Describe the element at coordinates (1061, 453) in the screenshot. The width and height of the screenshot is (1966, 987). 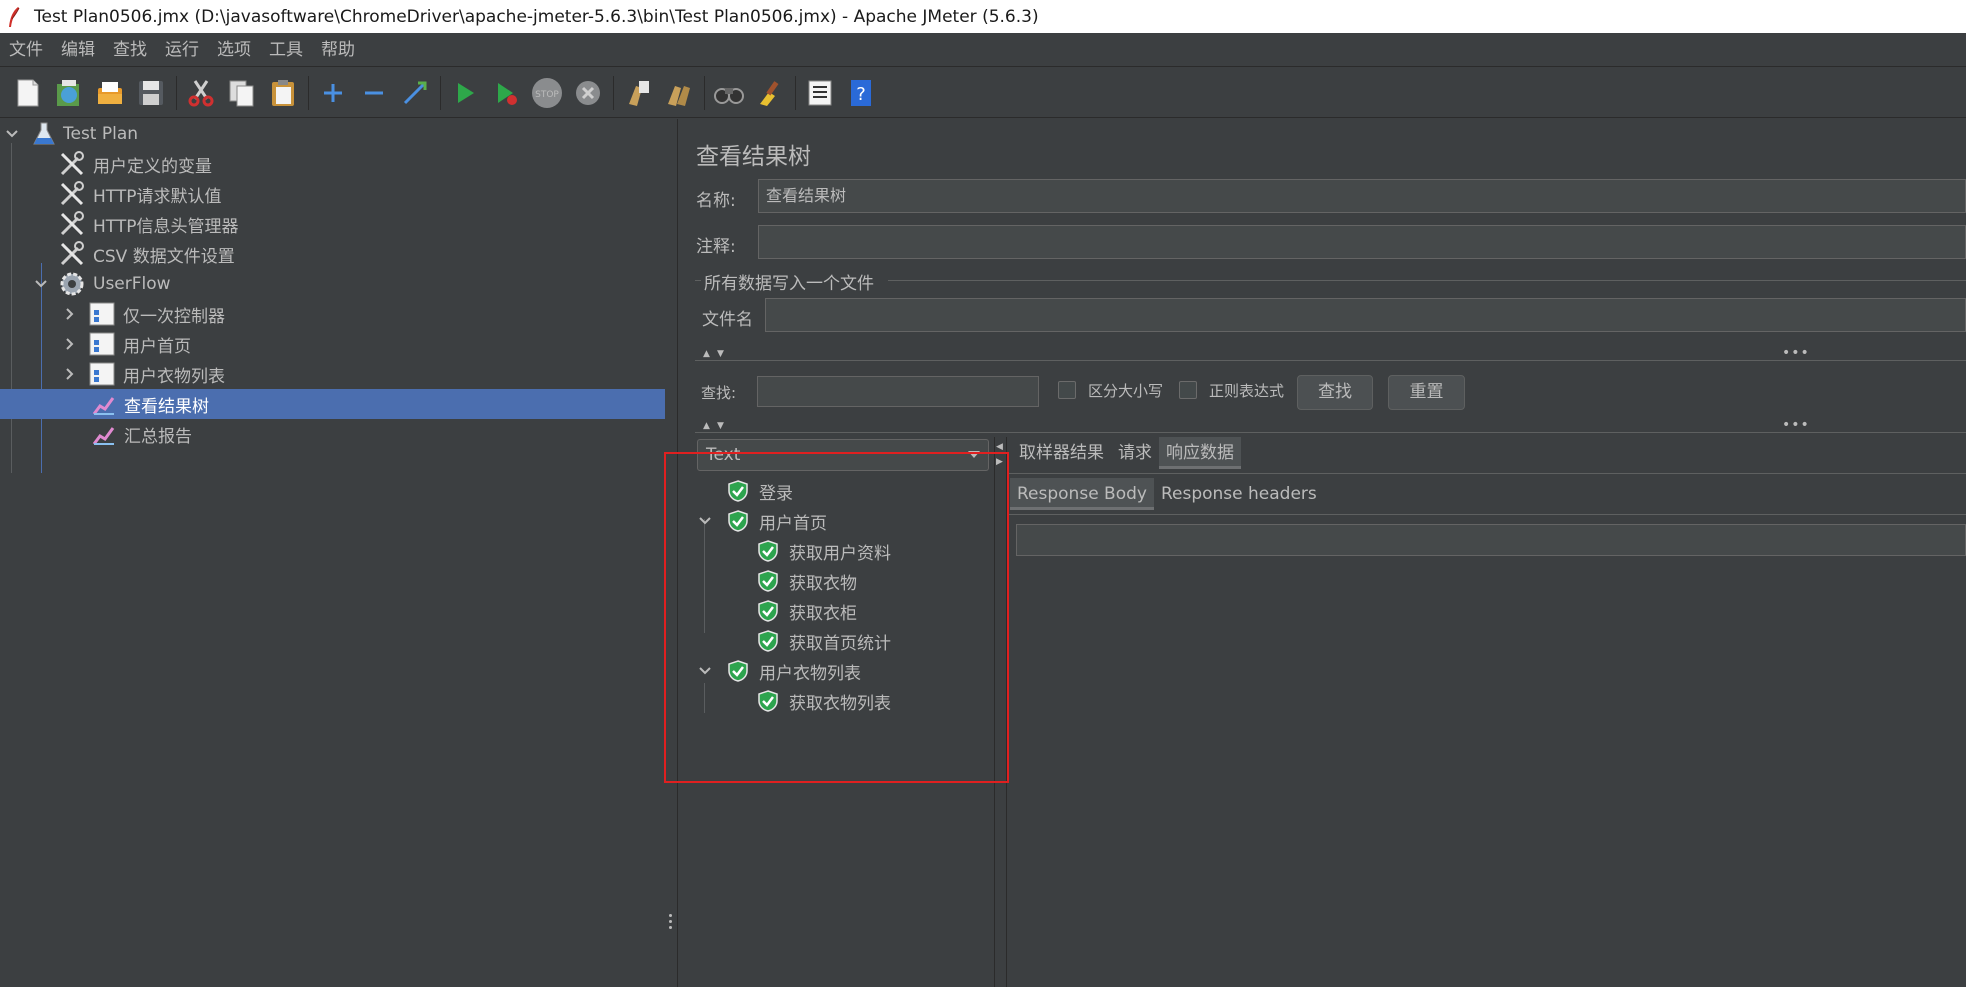
I see `tab-sampler-result: 取样器结果` at that location.